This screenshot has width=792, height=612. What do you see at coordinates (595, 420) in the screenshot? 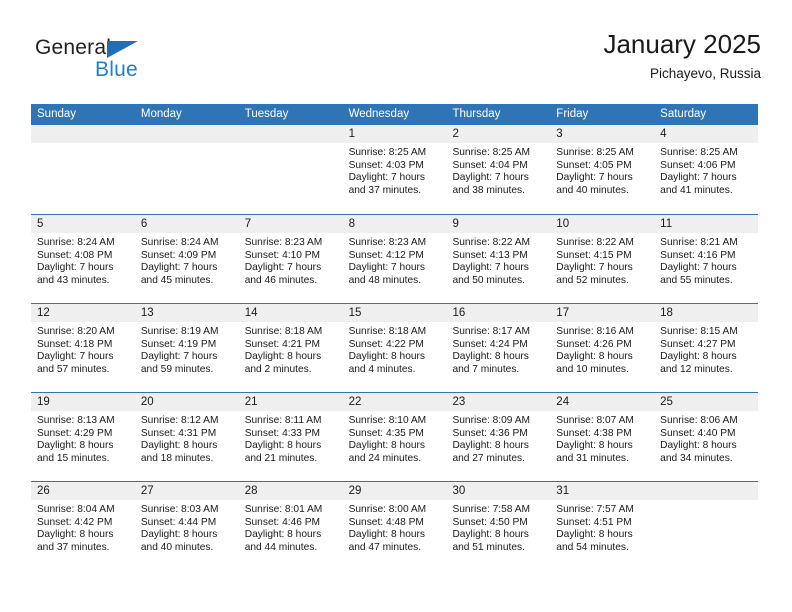
I see `sunrise-time: Sunrise: 8:07 AM` at bounding box center [595, 420].